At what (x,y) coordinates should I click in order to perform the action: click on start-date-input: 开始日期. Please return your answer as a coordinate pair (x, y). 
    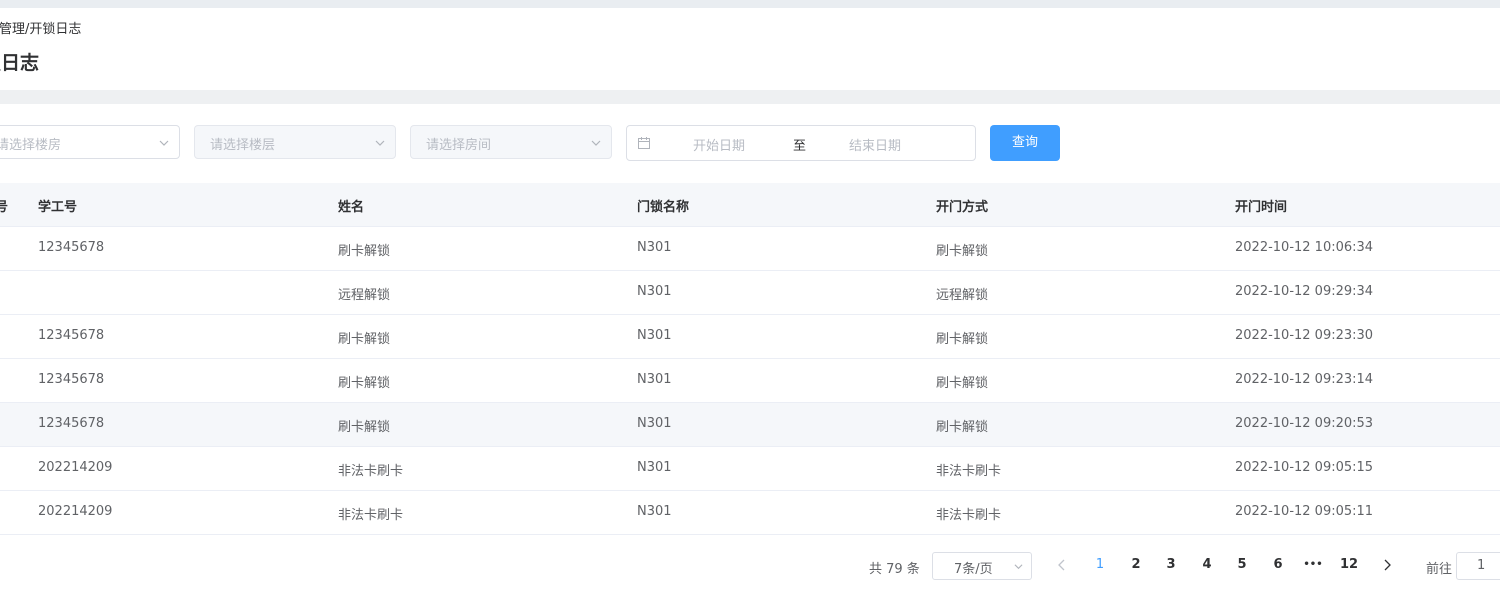
    Looking at the image, I should click on (719, 144).